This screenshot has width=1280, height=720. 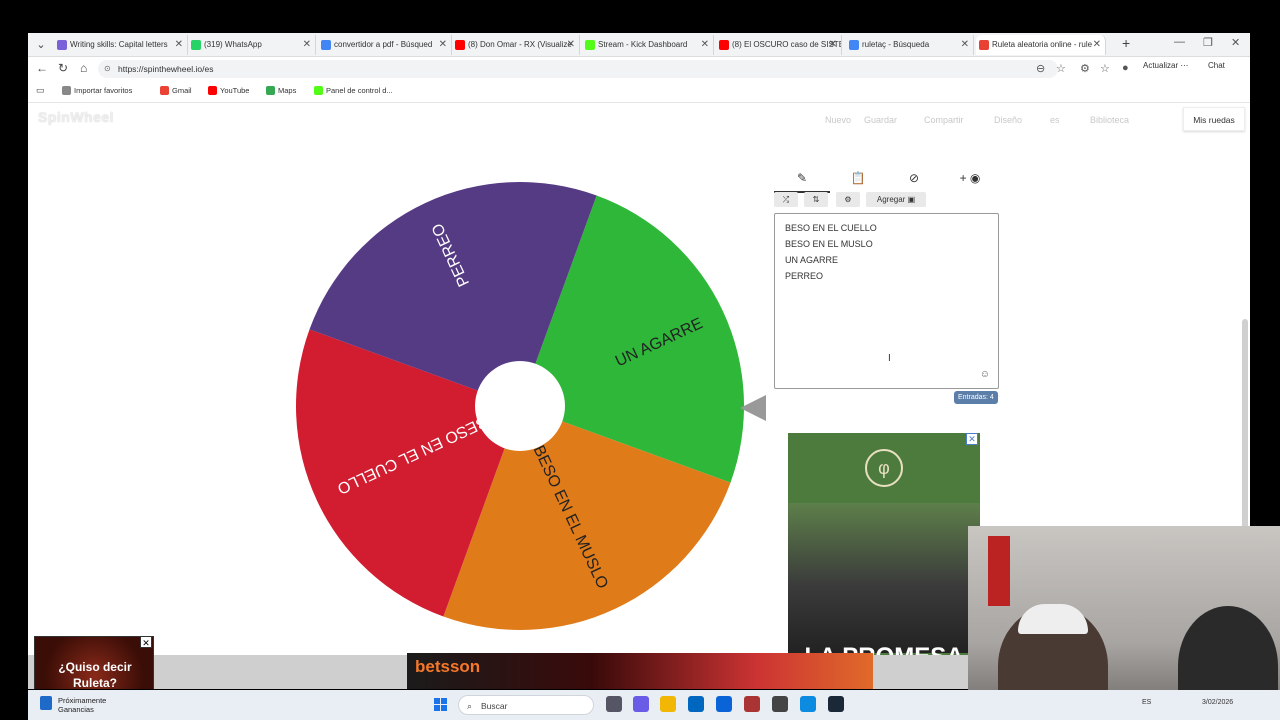 I want to click on add-image-button: Agregar ▣, so click(x=896, y=199).